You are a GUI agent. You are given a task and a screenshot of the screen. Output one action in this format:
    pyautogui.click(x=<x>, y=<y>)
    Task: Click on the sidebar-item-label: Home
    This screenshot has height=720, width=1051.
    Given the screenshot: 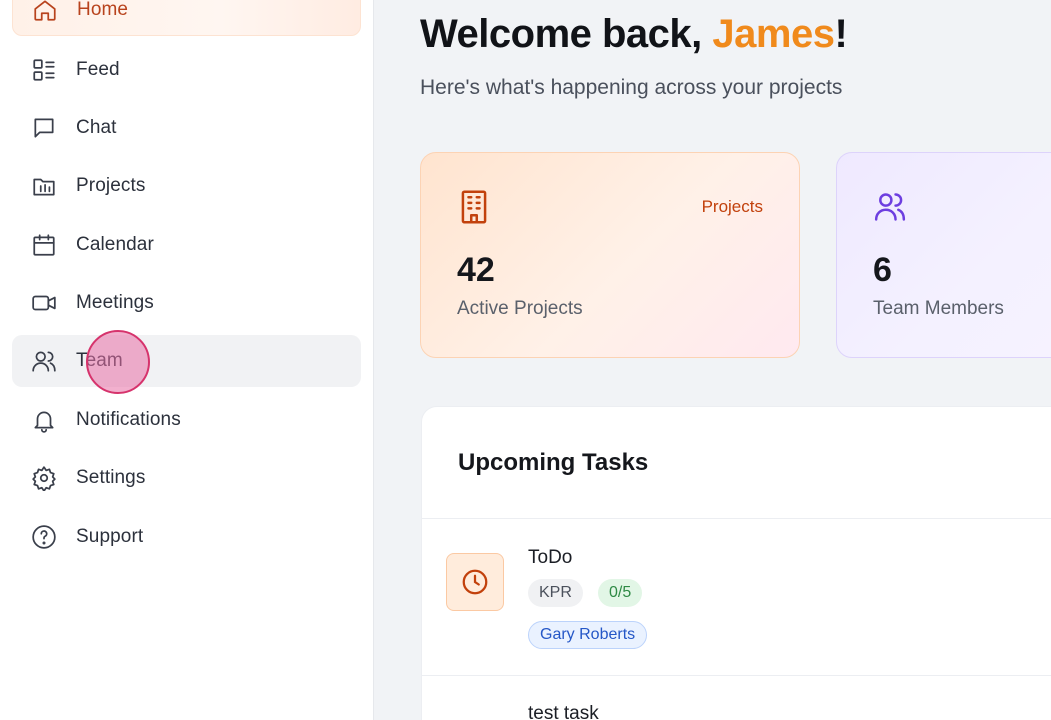 What is the action you would take?
    pyautogui.click(x=103, y=10)
    